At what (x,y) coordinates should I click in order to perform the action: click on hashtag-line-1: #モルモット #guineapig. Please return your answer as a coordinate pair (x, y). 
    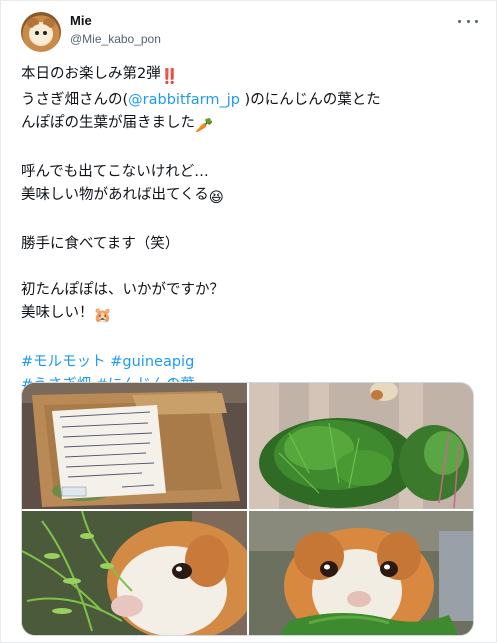
    Looking at the image, I should click on (251, 362).